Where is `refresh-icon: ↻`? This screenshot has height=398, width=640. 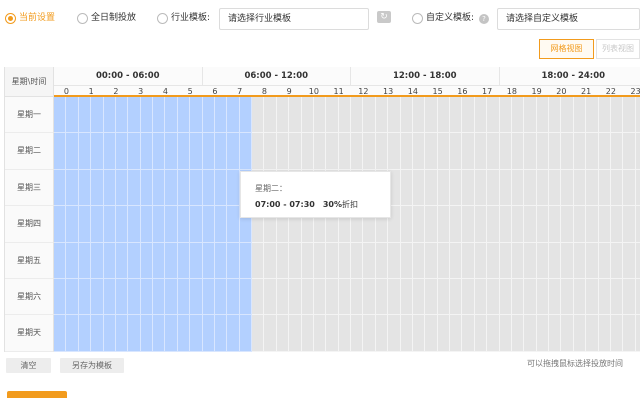
refresh-icon: ↻ is located at coordinates (384, 17).